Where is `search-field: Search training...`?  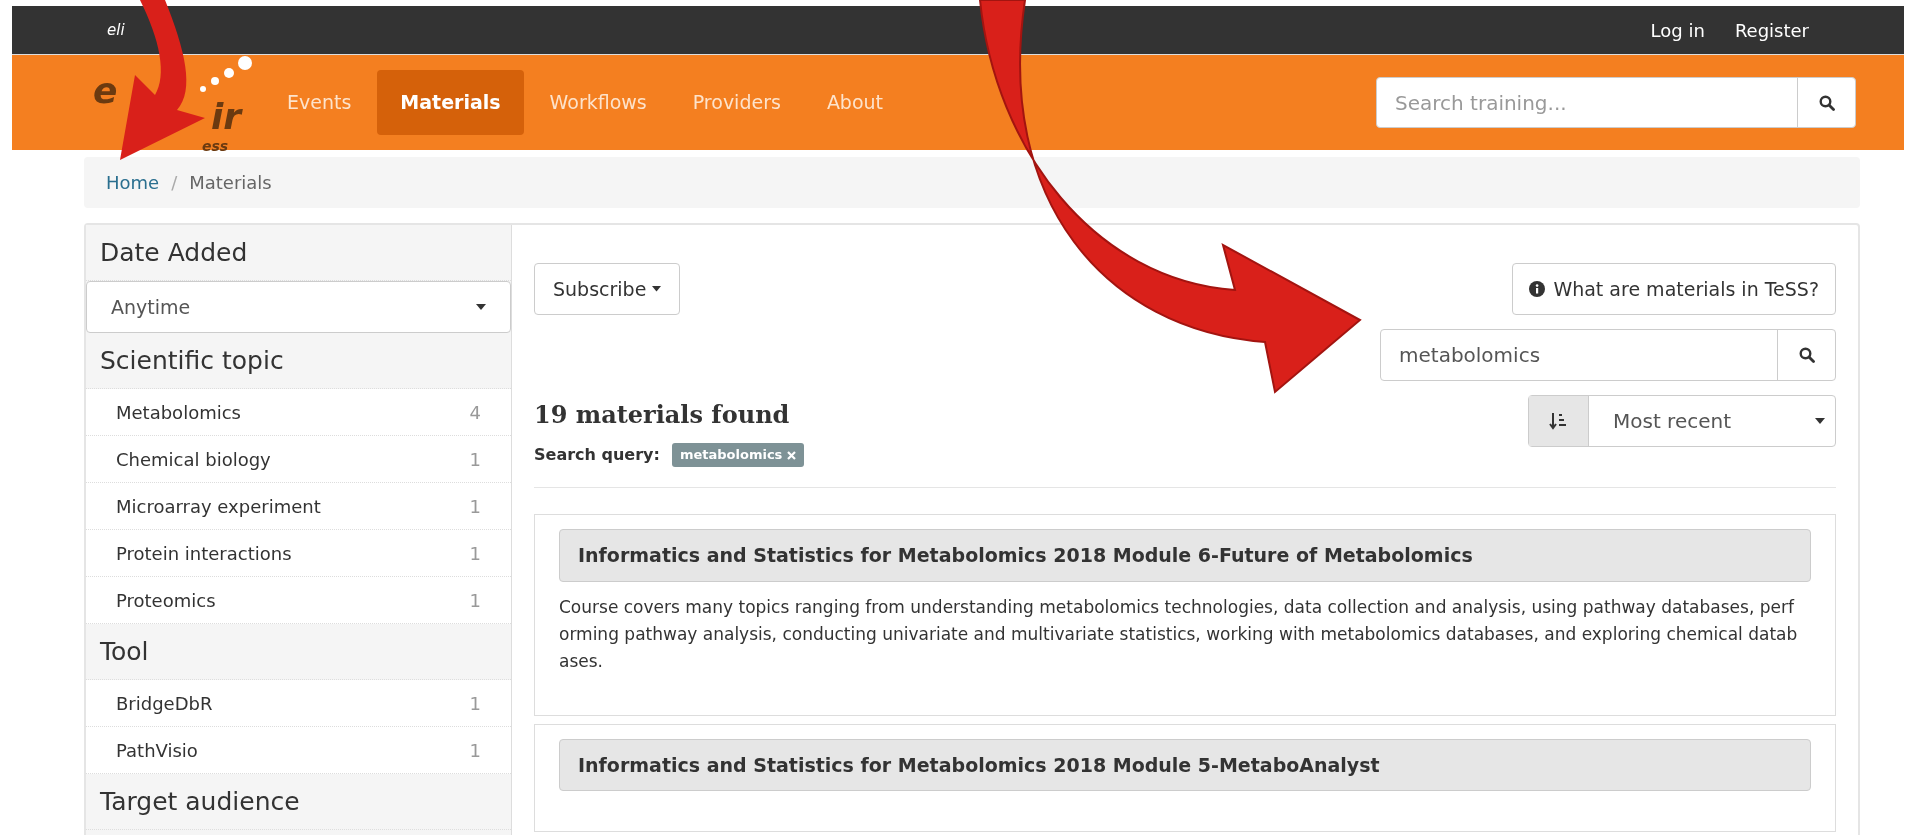
search-field: Search training... is located at coordinates (1587, 102).